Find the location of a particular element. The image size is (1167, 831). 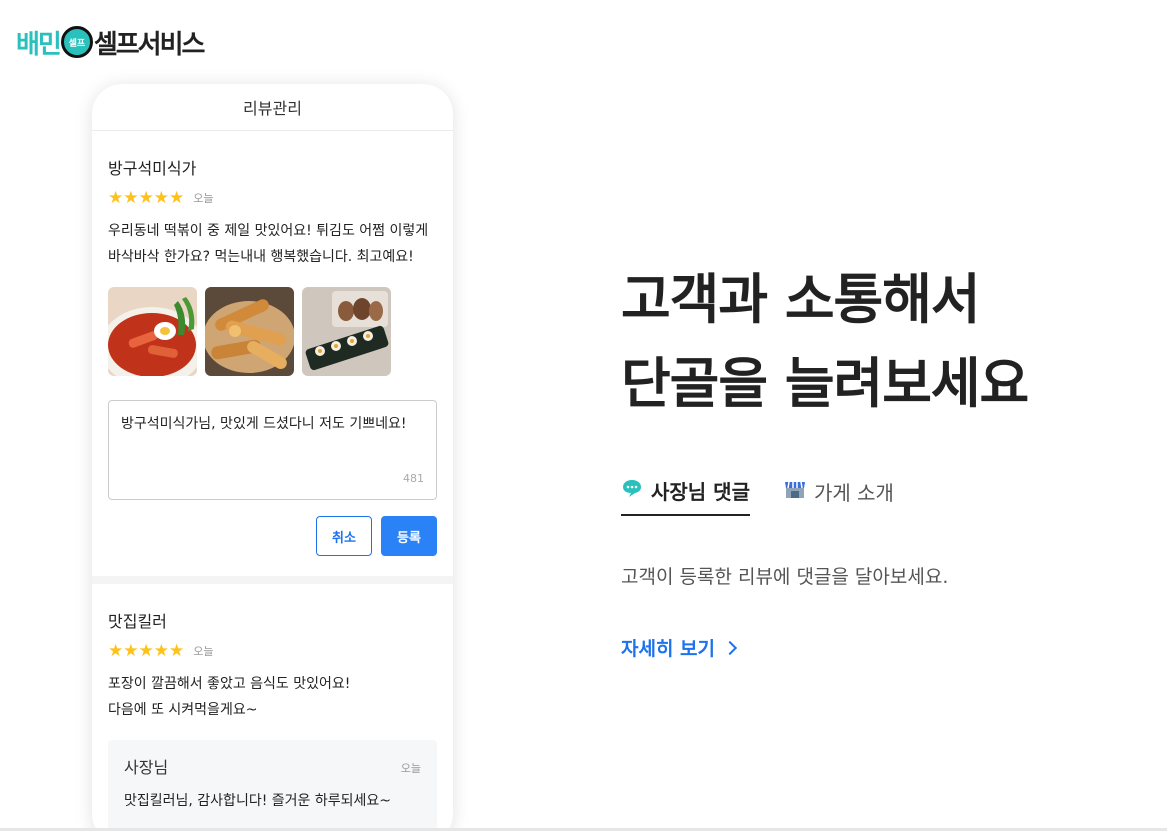

submit-button: 등록 is located at coordinates (409, 536).